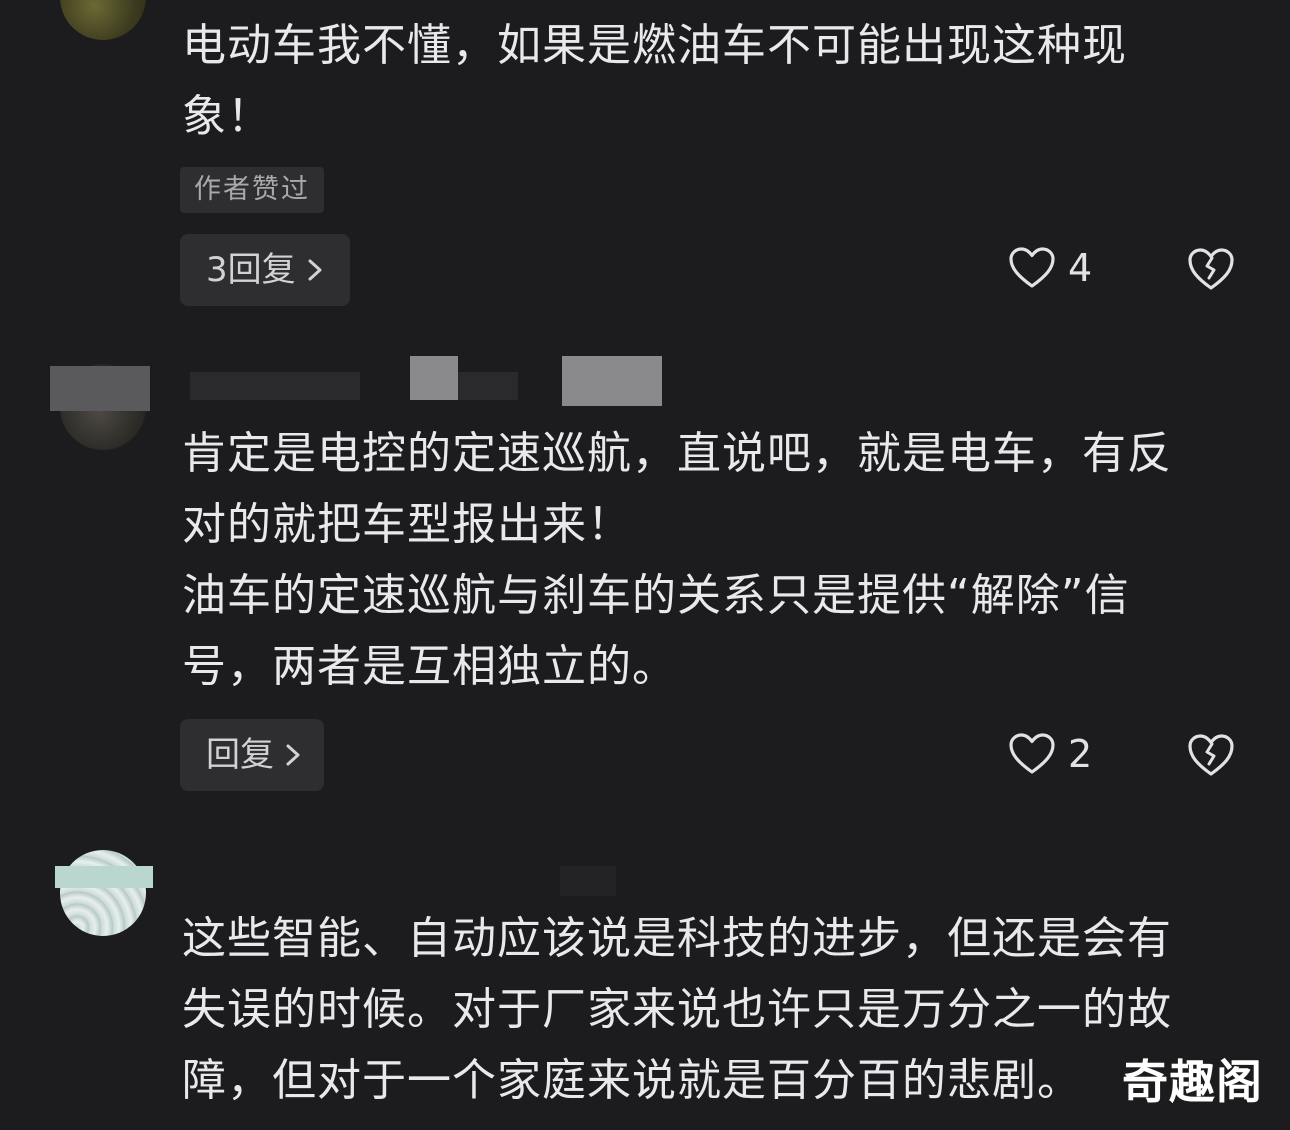 This screenshot has height=1130, width=1290. Describe the element at coordinates (588, 881) in the screenshot. I see `username-mask` at that location.